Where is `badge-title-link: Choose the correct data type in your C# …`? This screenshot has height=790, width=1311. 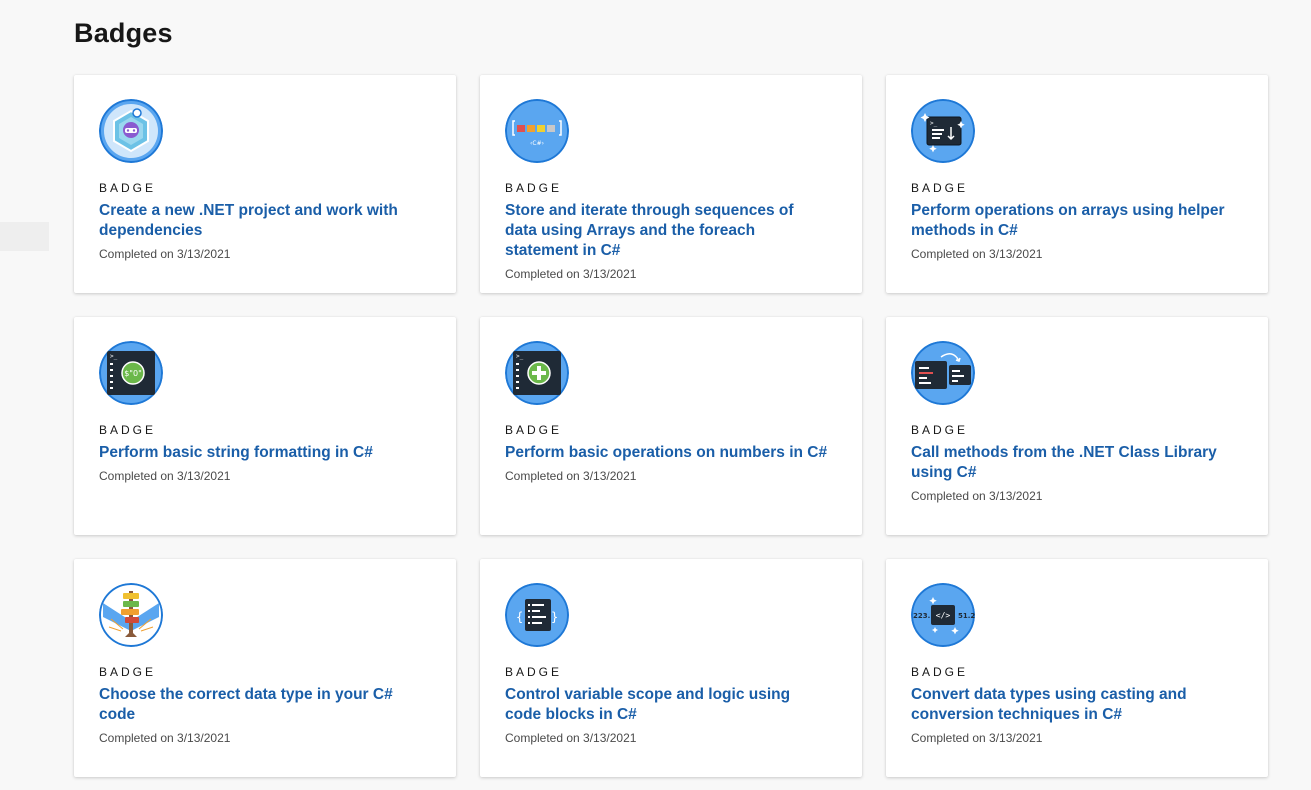
badge-title-link: Choose the correct data type in your C# … is located at coordinates (265, 705).